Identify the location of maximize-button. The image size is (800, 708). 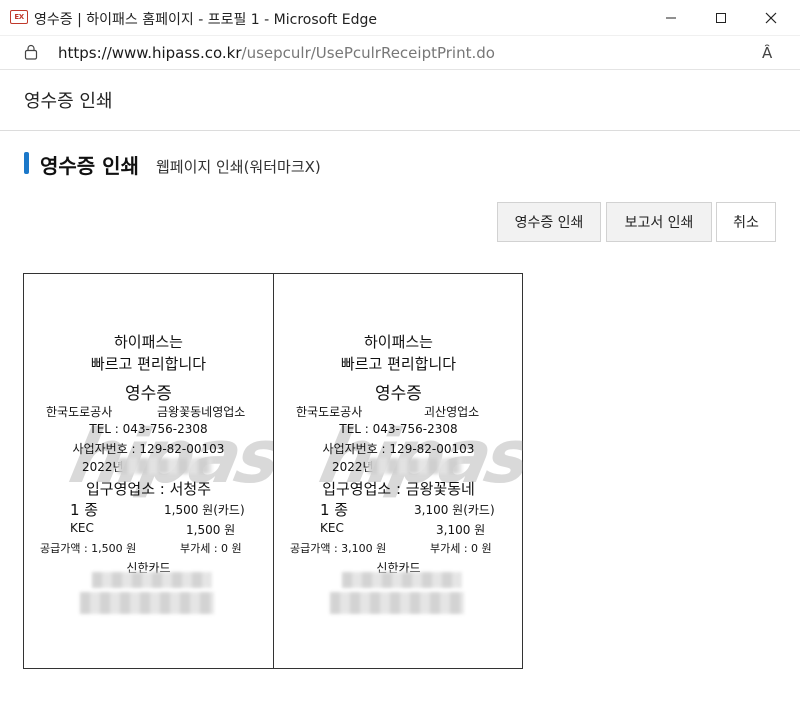
(721, 18).